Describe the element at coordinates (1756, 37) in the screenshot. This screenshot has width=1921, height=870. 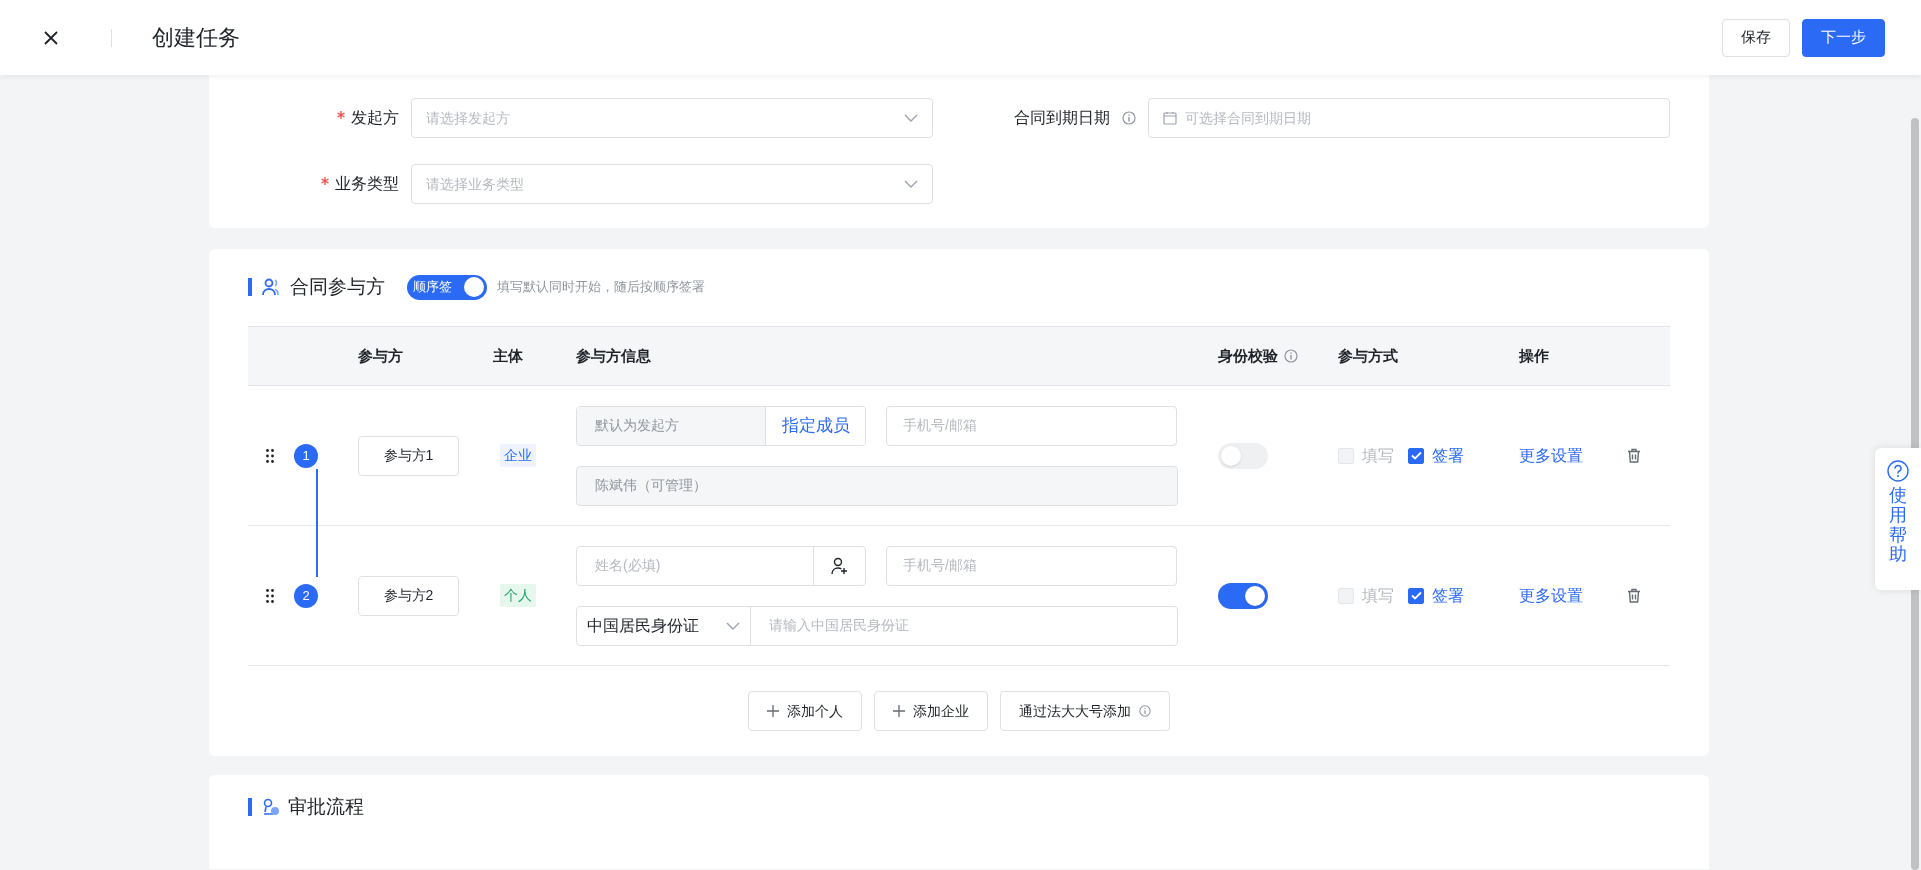
I see `save-button: 保存` at that location.